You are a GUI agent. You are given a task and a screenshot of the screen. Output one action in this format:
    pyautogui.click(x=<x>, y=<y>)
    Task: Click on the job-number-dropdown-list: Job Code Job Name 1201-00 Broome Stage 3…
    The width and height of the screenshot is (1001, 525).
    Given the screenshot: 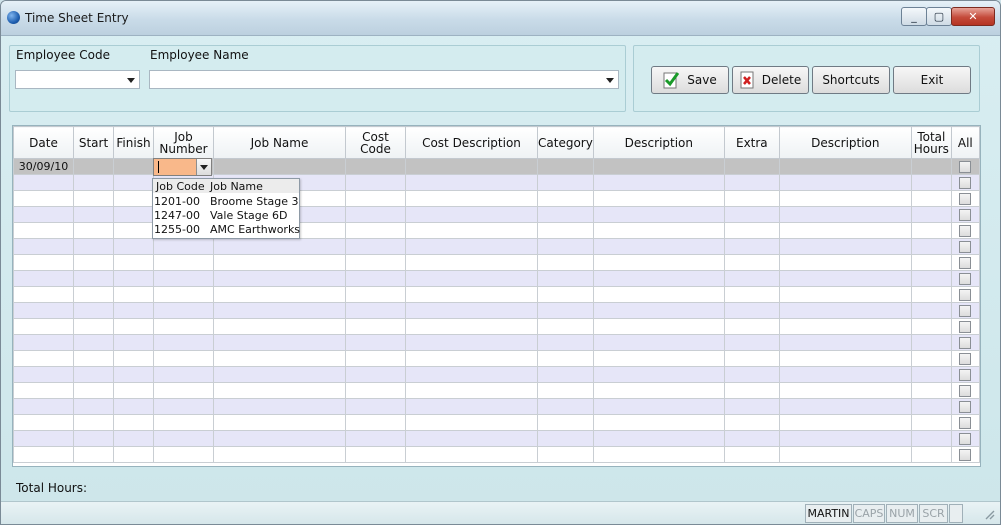 What is the action you would take?
    pyautogui.click(x=226, y=208)
    